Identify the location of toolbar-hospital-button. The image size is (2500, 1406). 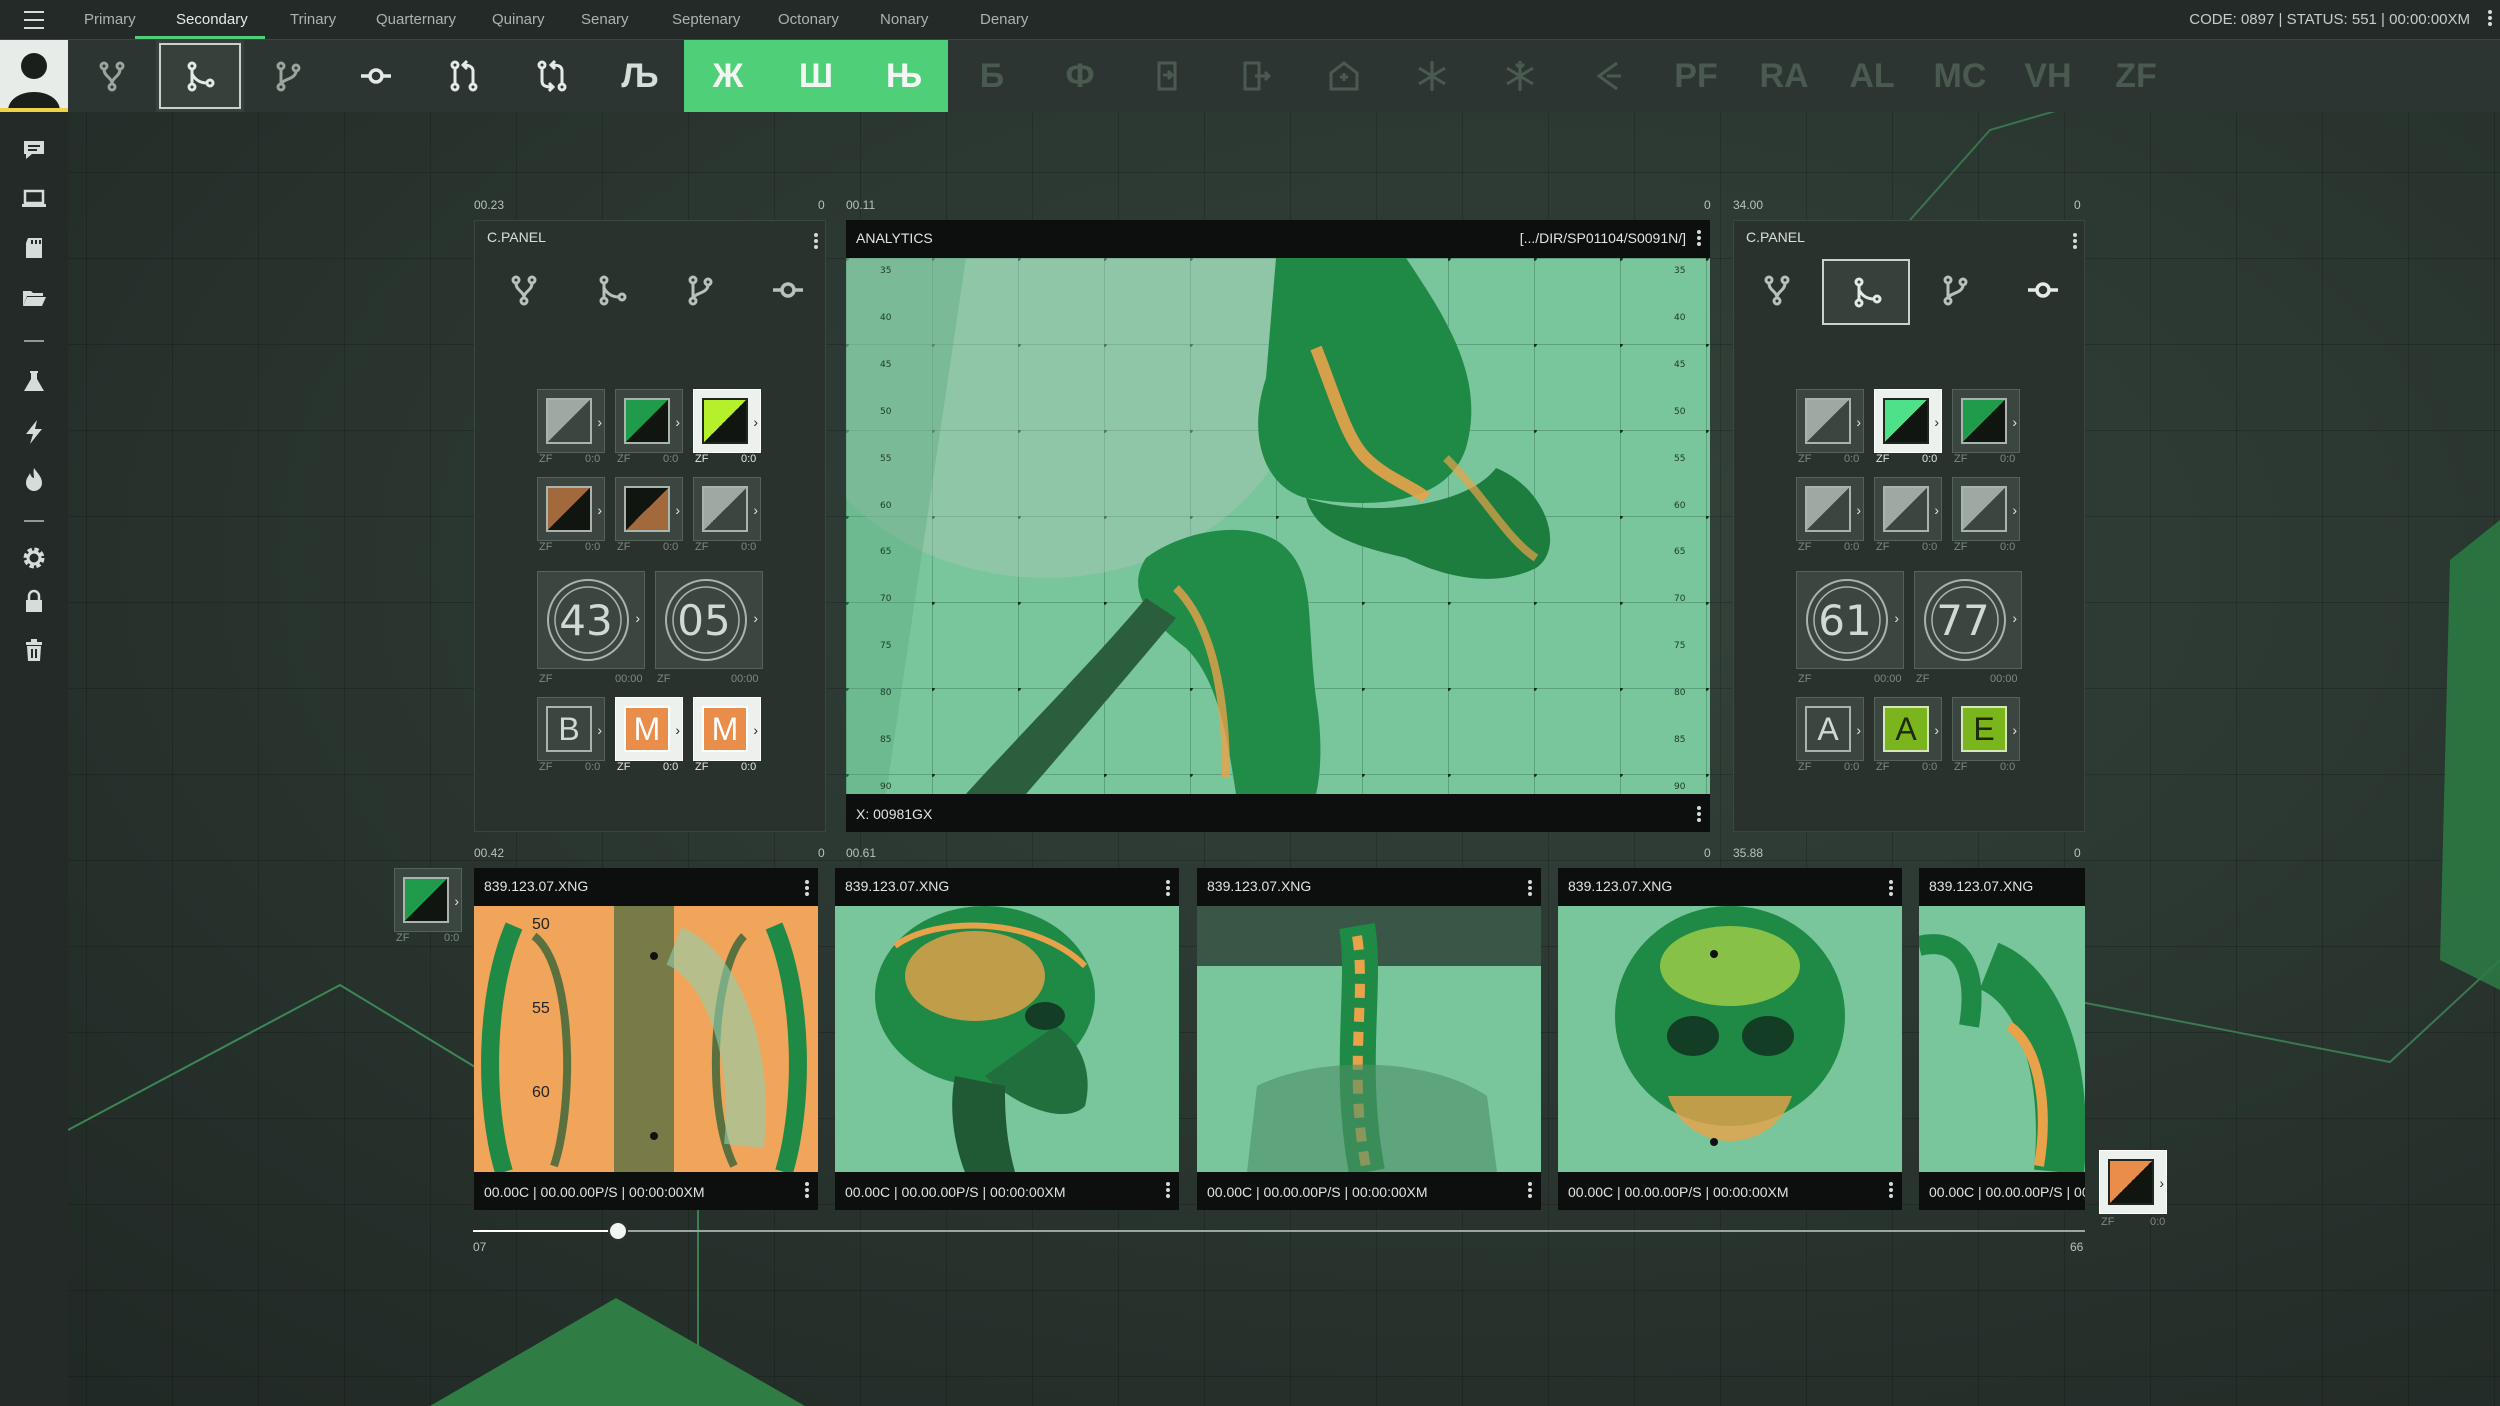
(1344, 76).